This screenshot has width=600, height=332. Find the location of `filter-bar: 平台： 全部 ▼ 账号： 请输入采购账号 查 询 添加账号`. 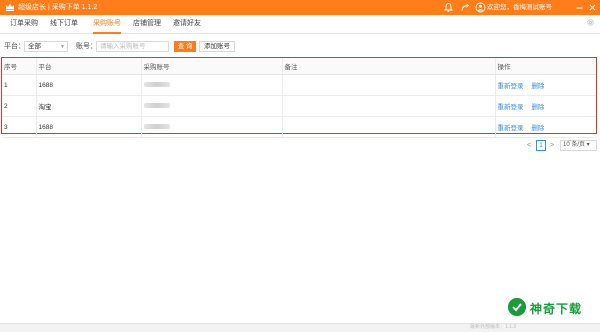

filter-bar: 平台： 全部 ▼ 账号： 请输入采购账号 查 询 添加账号 is located at coordinates (300, 47).